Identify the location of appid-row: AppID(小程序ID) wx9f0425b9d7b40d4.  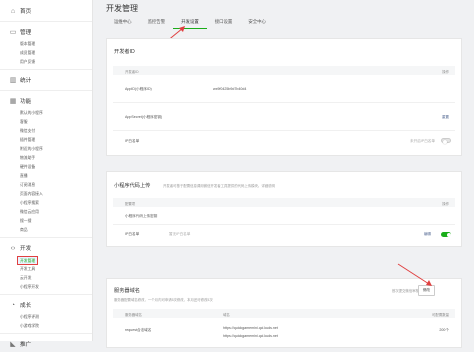
(284, 89).